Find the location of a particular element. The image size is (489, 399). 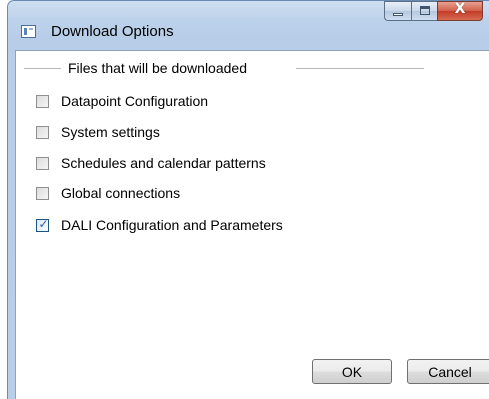

caption-buttons: X is located at coordinates (433, 11).